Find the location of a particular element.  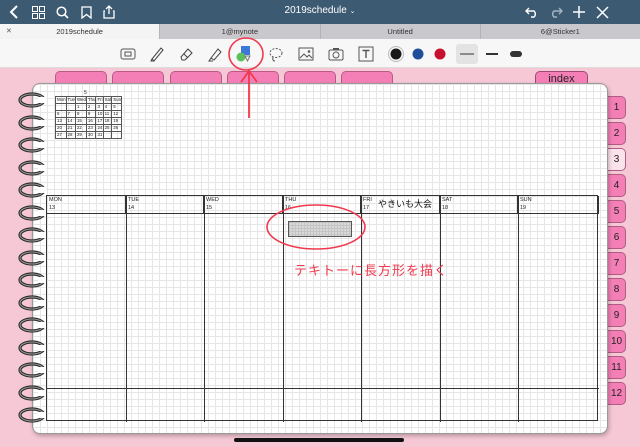

home-indicator is located at coordinates (319, 440).